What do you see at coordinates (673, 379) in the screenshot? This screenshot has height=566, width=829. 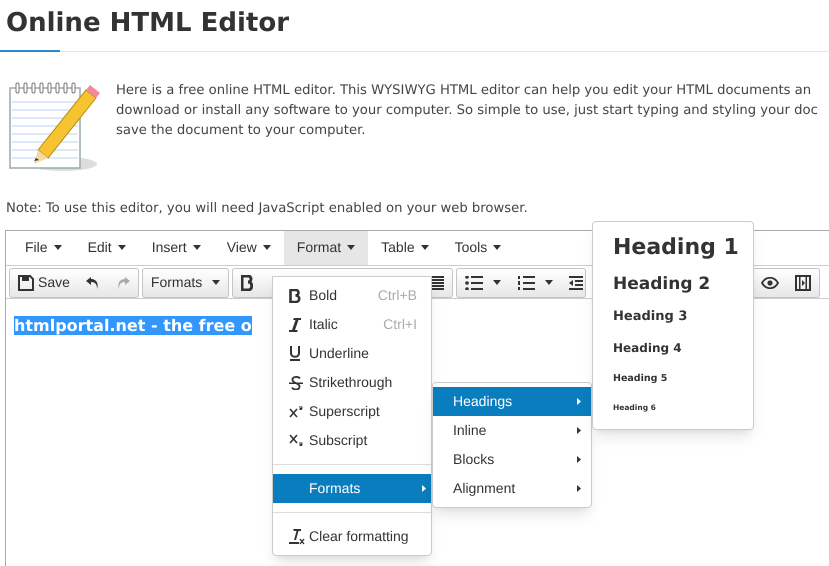 I see `heading-option: Heading 5` at bounding box center [673, 379].